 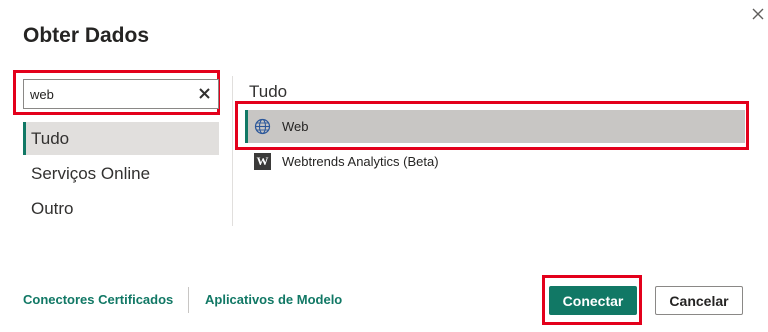 What do you see at coordinates (232, 151) in the screenshot?
I see `panel-divider` at bounding box center [232, 151].